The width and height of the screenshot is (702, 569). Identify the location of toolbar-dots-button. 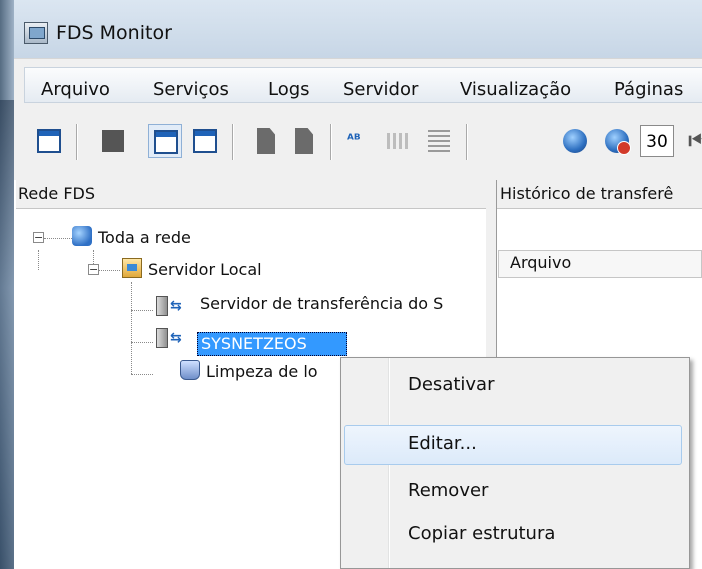
(399, 141).